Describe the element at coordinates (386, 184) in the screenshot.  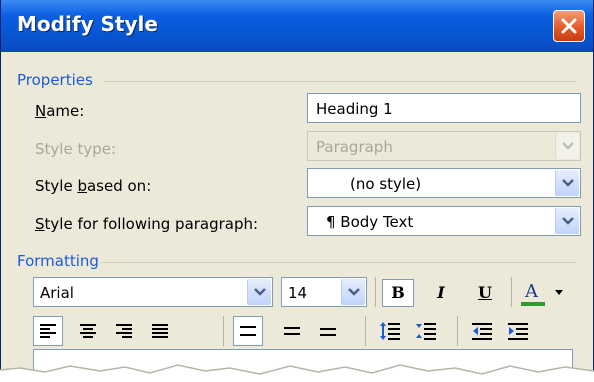
I see `based-on-value: (no style)` at that location.